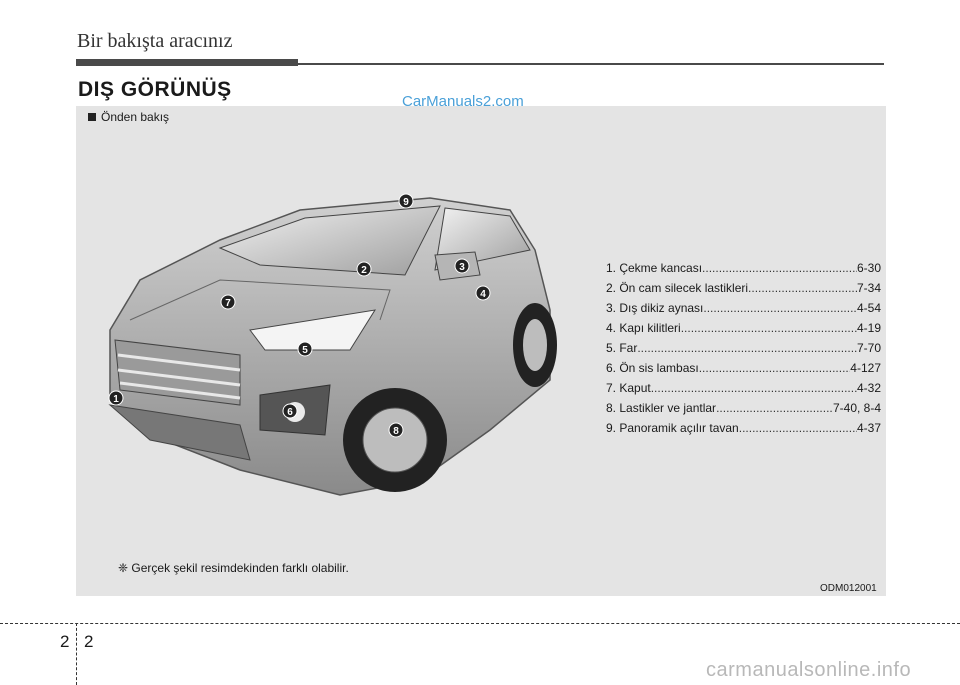 Image resolution: width=960 pixels, height=685 pixels. I want to click on legend-item: 9. Panoramik açılır tavan4-37, so click(743, 428).